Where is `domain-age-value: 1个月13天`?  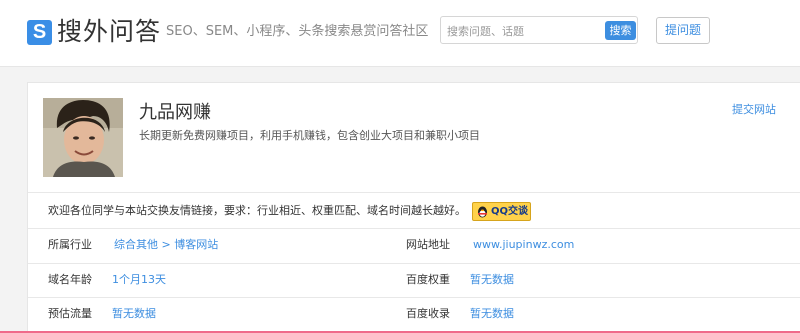
domain-age-value: 1个月13天 is located at coordinates (139, 279).